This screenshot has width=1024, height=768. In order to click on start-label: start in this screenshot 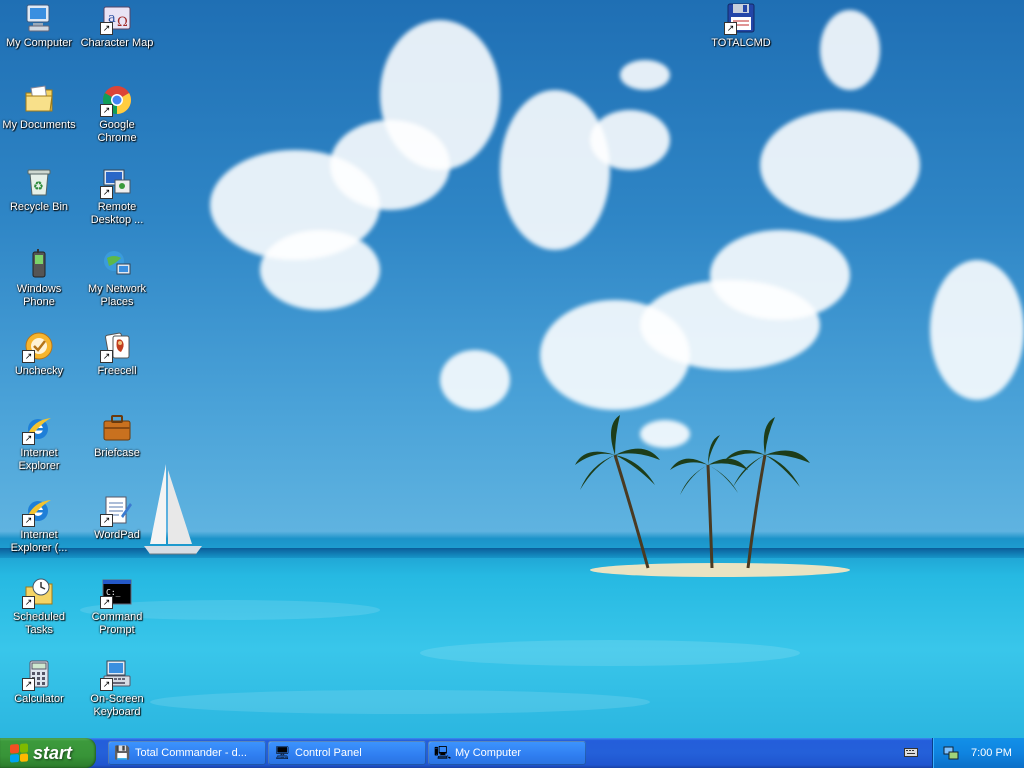, I will do `click(53, 752)`.